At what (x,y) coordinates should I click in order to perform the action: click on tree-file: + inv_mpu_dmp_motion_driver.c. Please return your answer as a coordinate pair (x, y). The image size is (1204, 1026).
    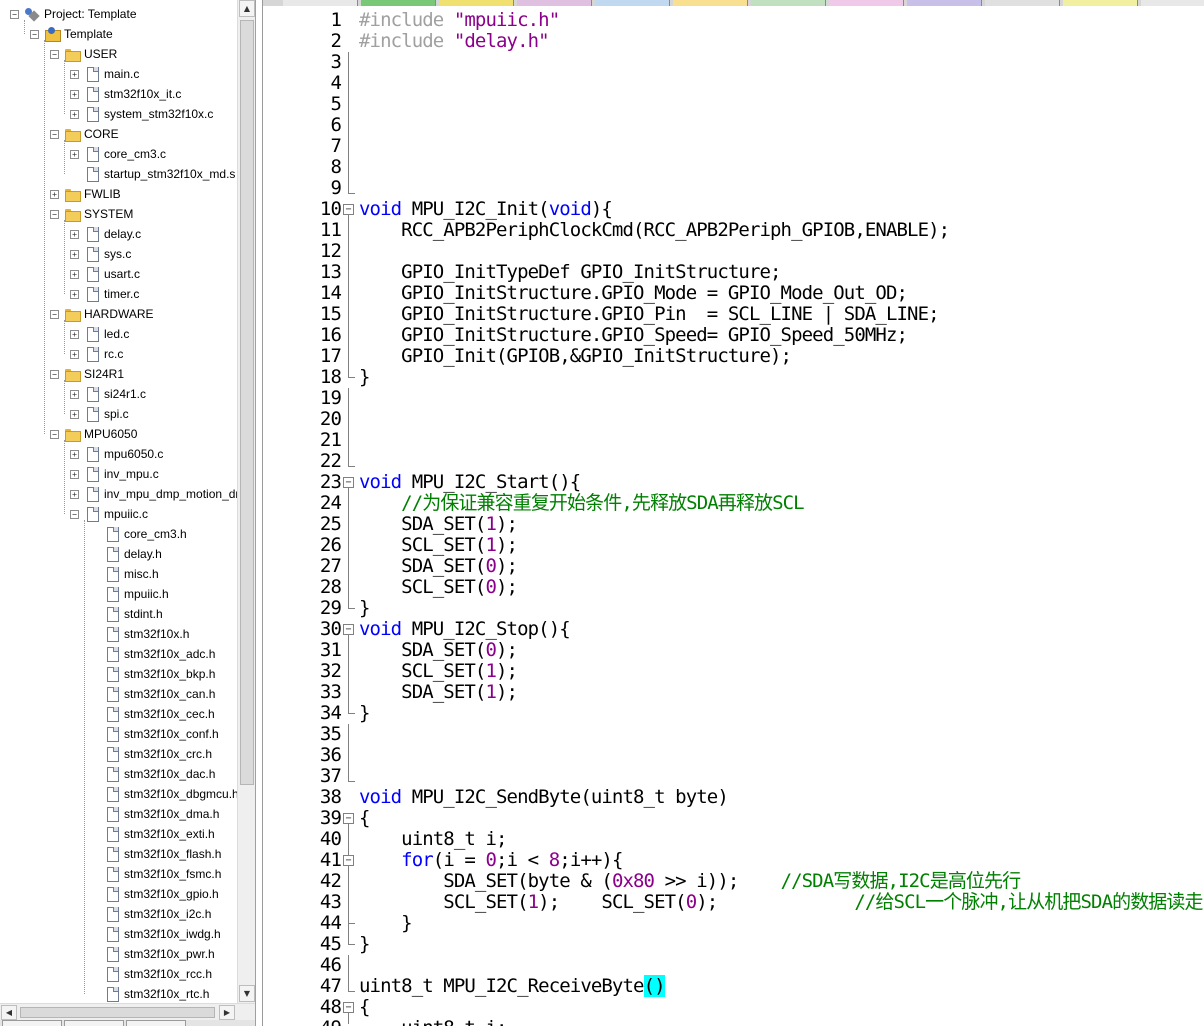
    Looking at the image, I should click on (153, 494).